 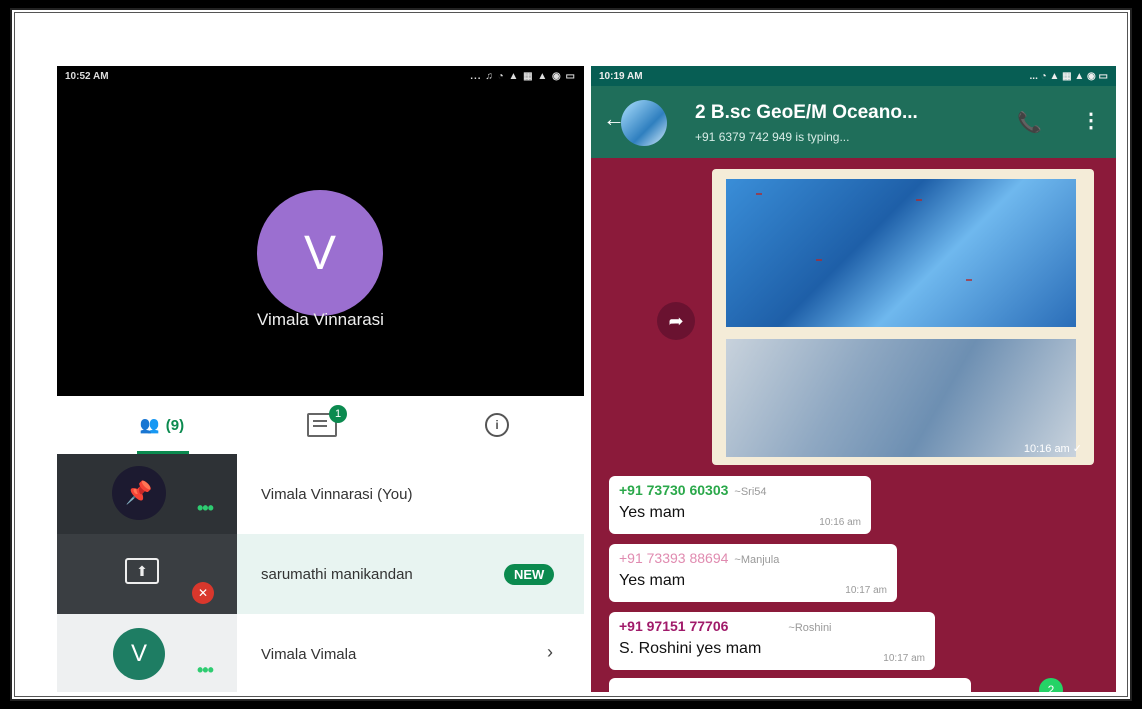 I want to click on sender-alias: ~Manjula, so click(x=757, y=560).